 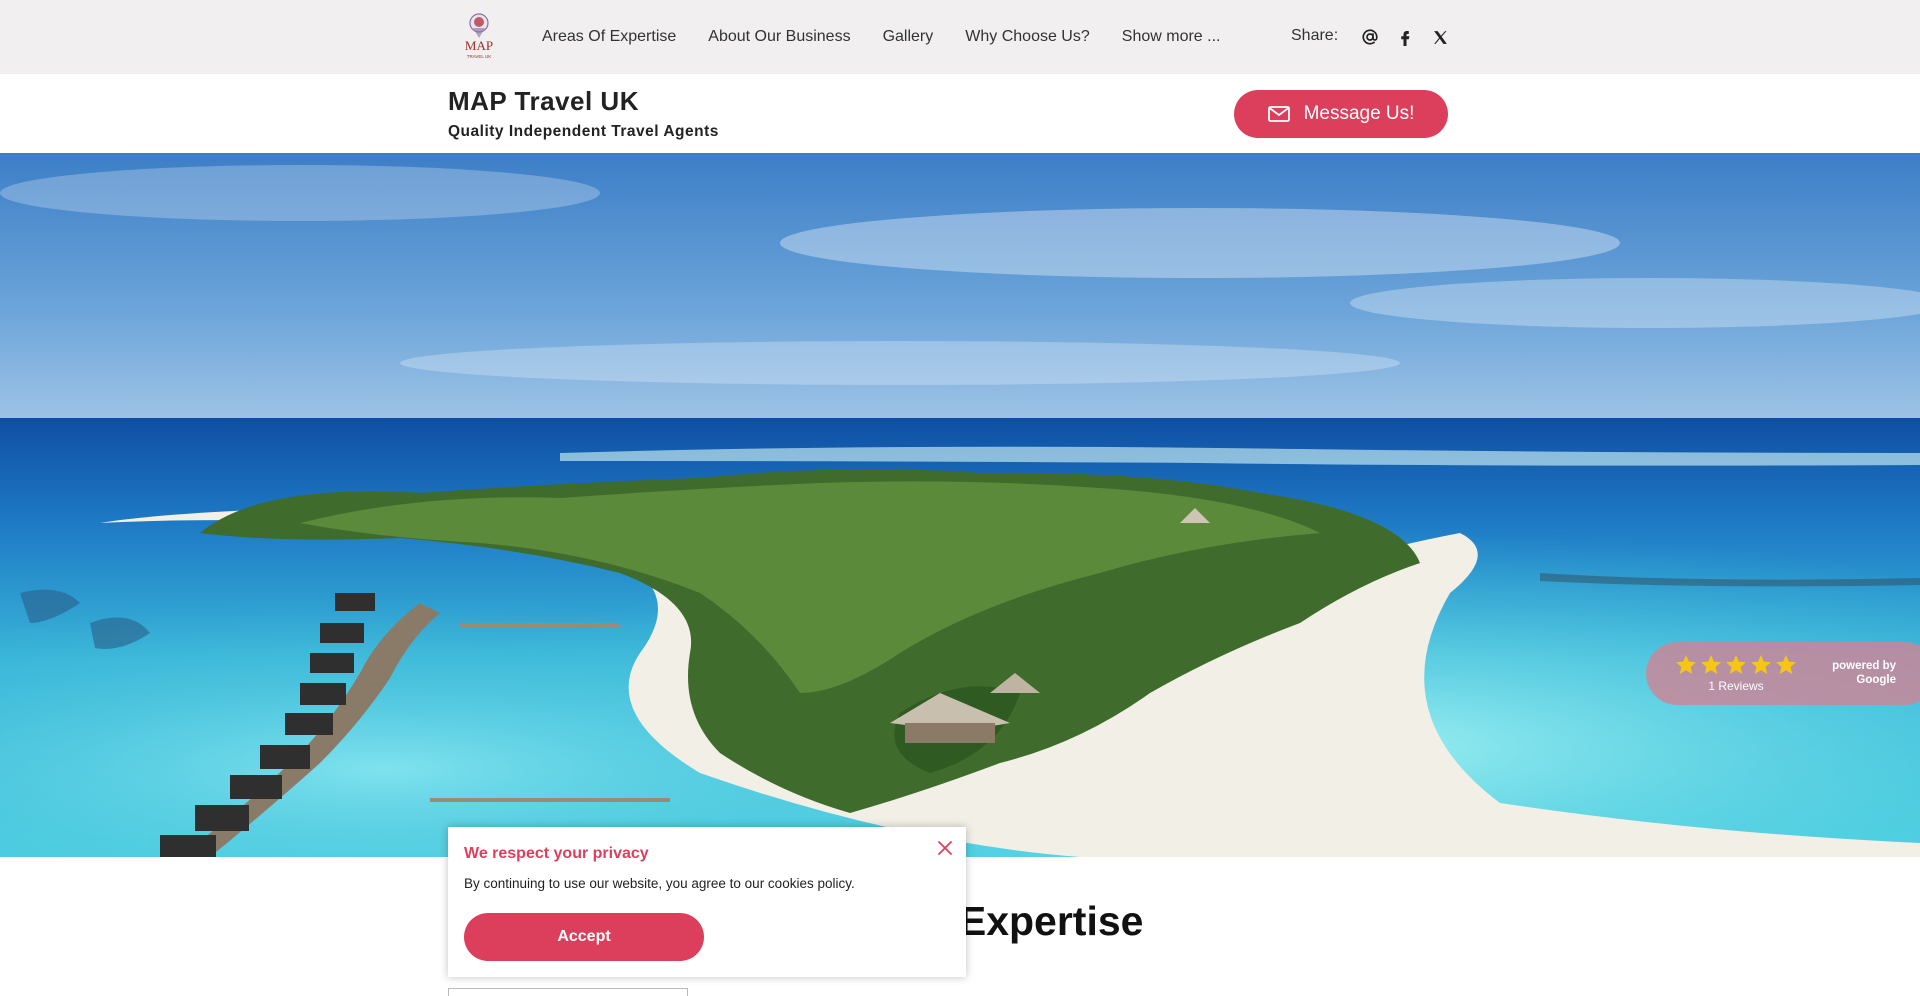 I want to click on facebook-icon, so click(x=1405, y=37).